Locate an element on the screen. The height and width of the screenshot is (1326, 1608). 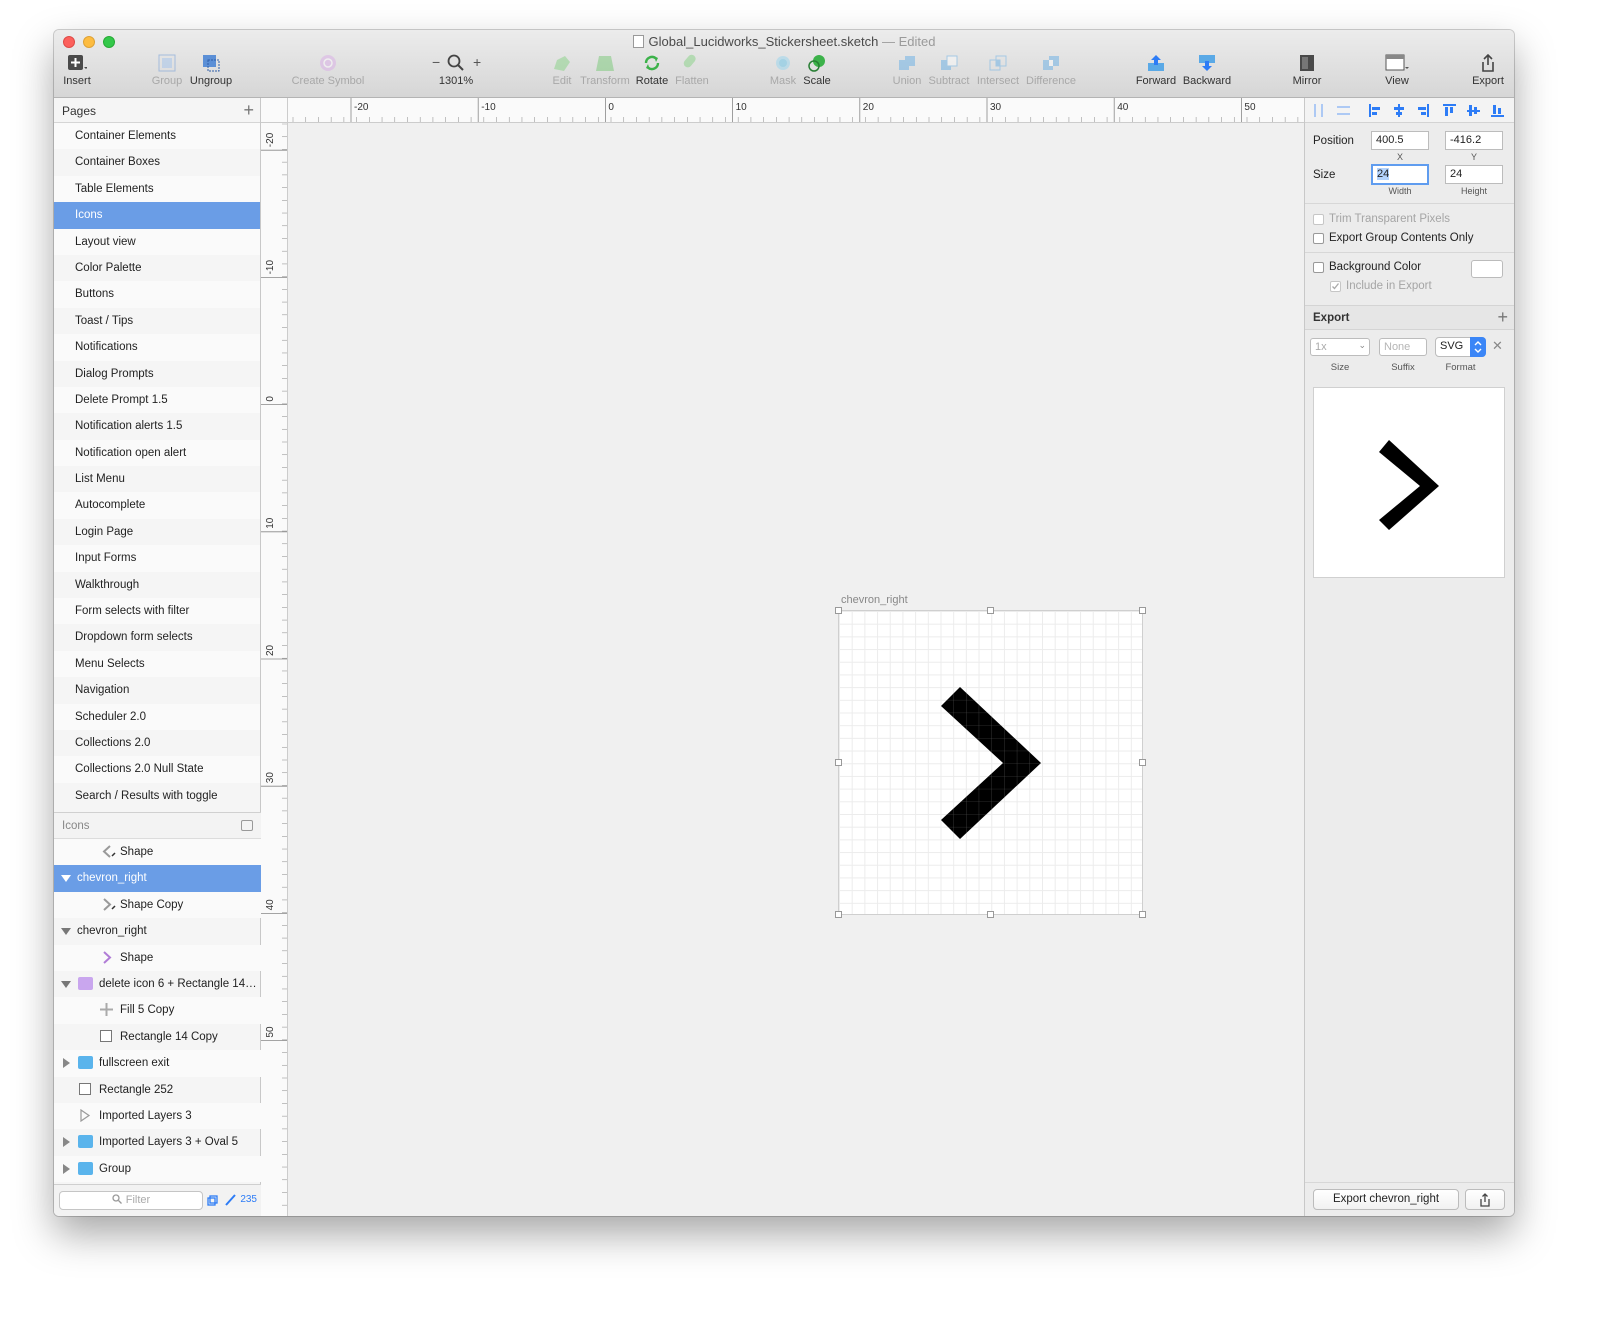
mask-button: Mask is located at coordinates (783, 70).